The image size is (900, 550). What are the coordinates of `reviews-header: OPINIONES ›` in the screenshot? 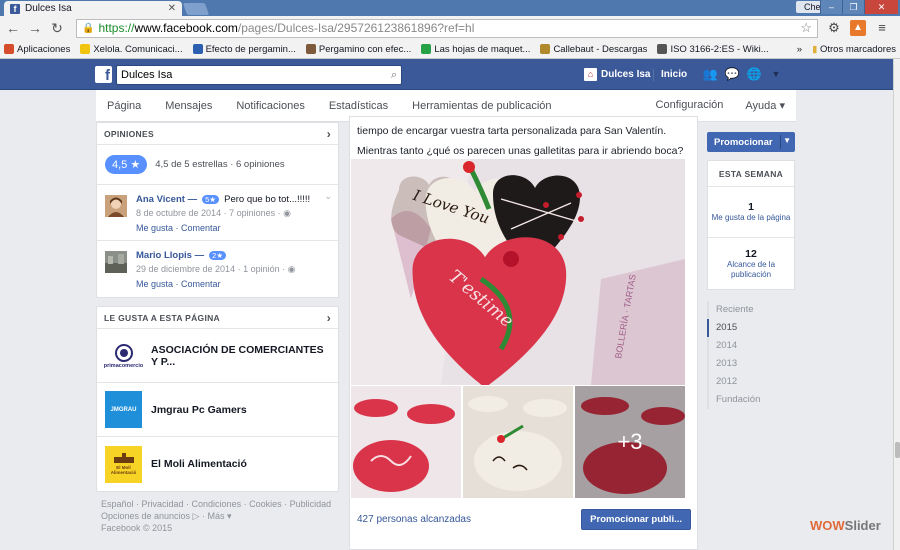 It's located at (217, 134).